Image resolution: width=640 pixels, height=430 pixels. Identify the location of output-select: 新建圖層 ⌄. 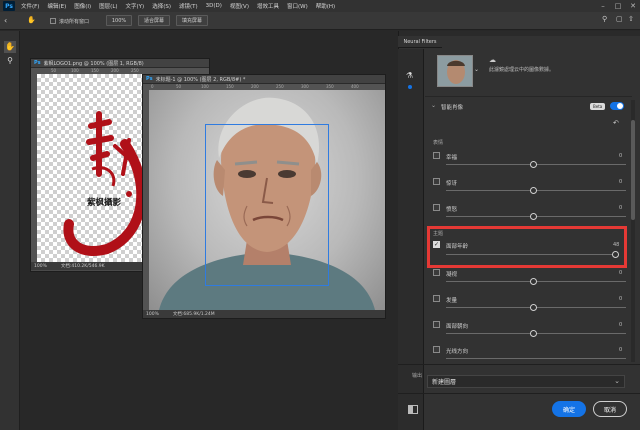
(526, 381).